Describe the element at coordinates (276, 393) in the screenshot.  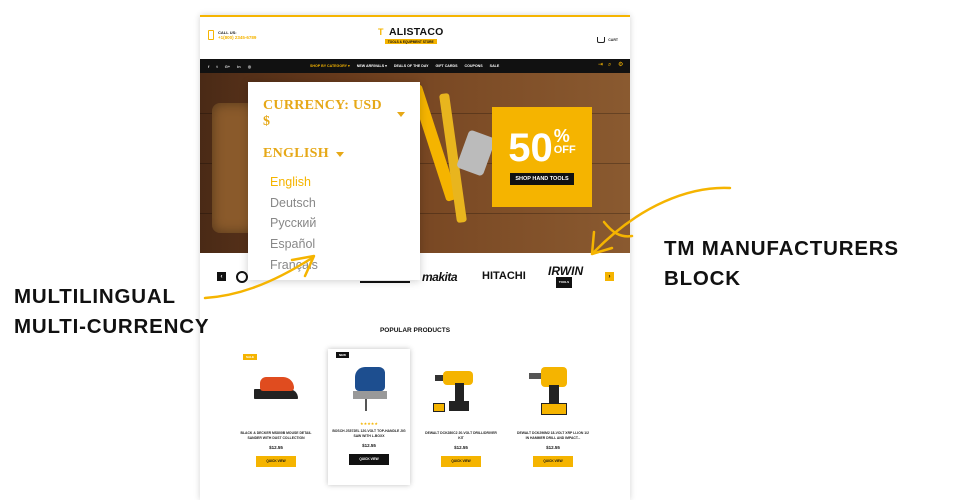
I see `sander-image` at that location.